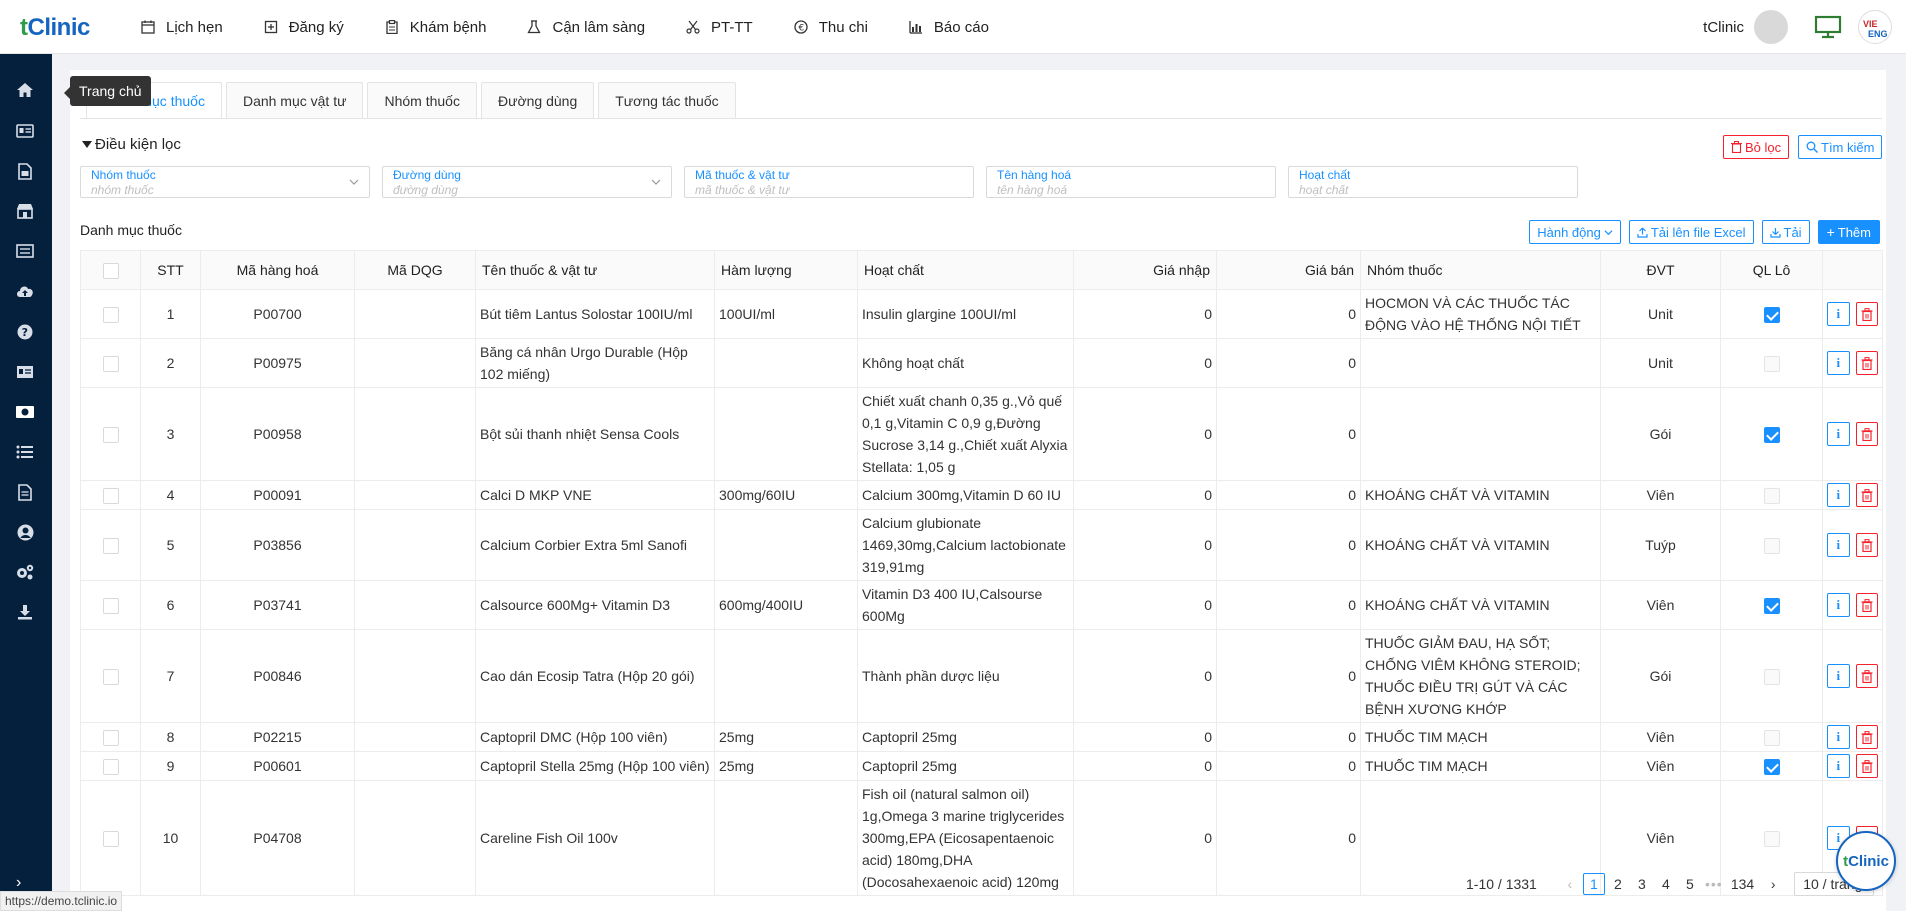  What do you see at coordinates (1691, 232) in the screenshot?
I see `upload-excel-button: Tải lên file Excel` at bounding box center [1691, 232].